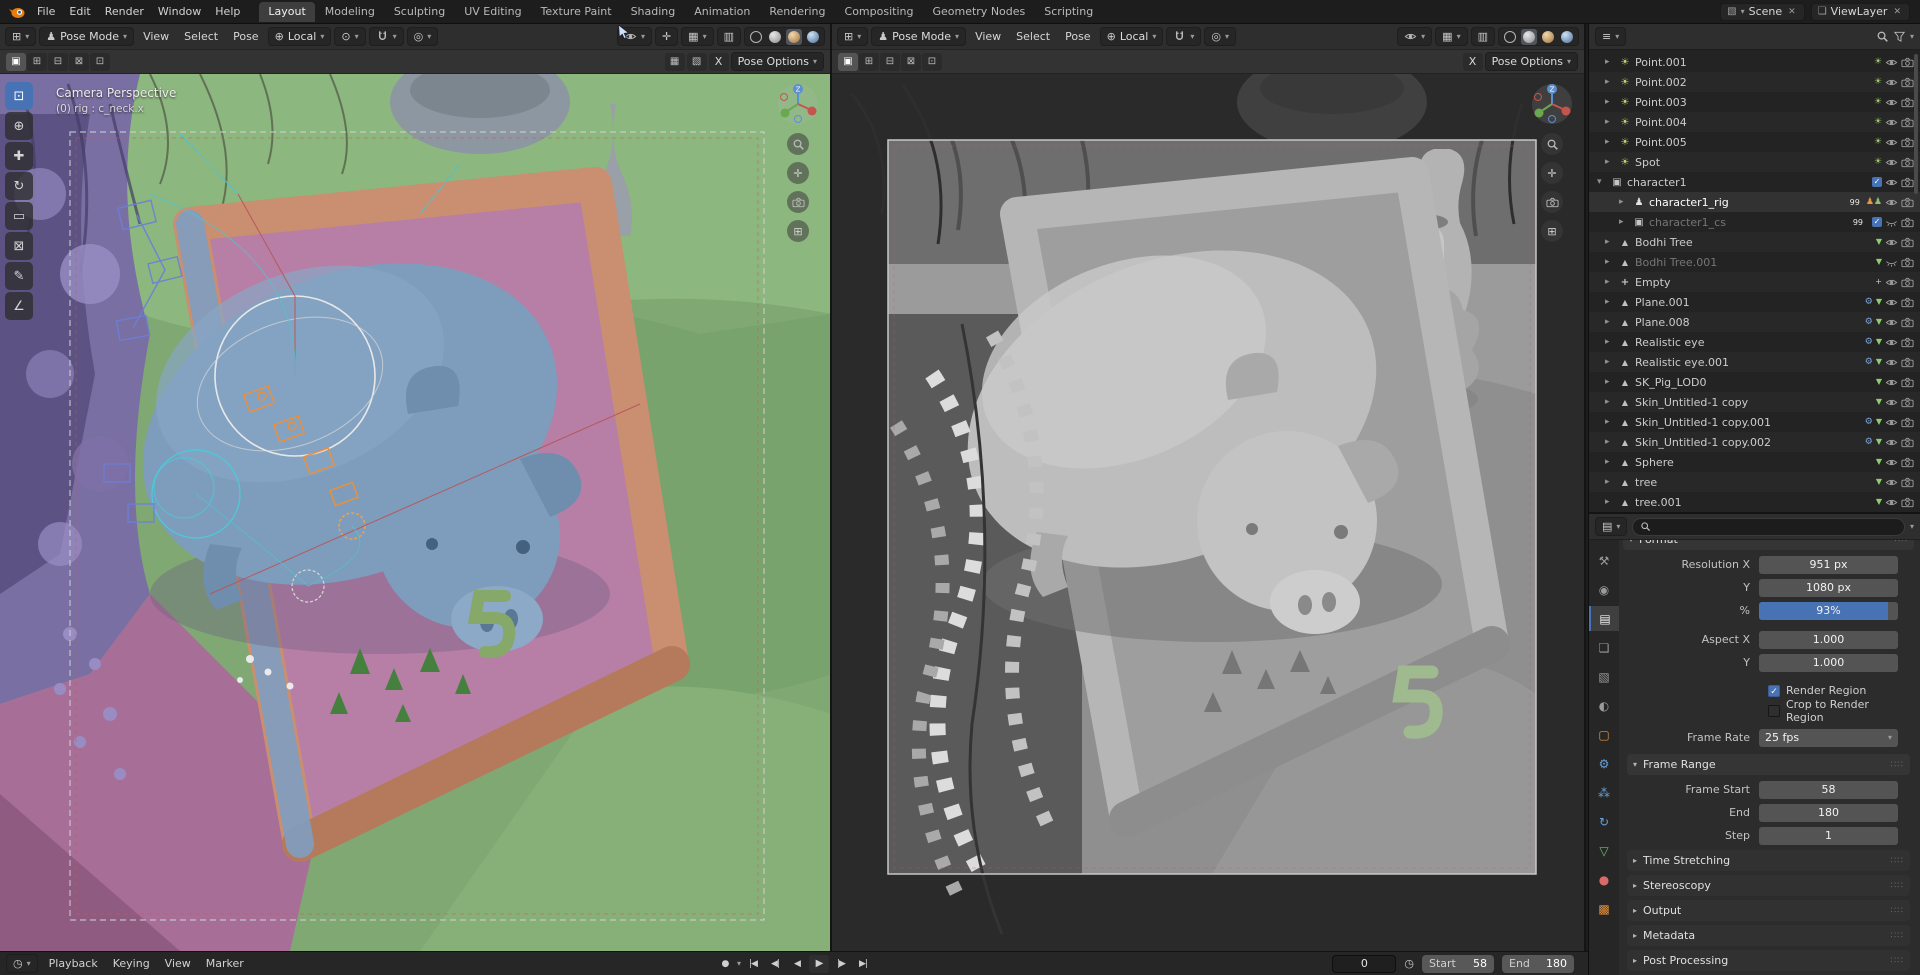 This screenshot has width=1920, height=975. Describe the element at coordinates (287, 11) in the screenshot. I see `workspace-tab: Layout` at that location.